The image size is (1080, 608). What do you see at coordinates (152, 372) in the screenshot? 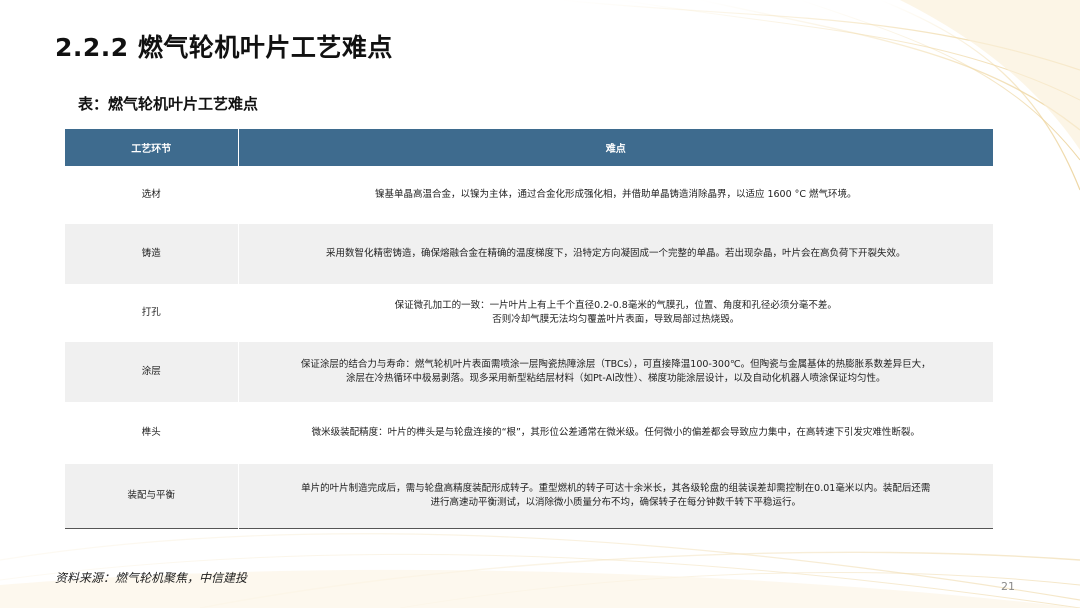
I see `row-stage-cell: 涂层` at bounding box center [152, 372].